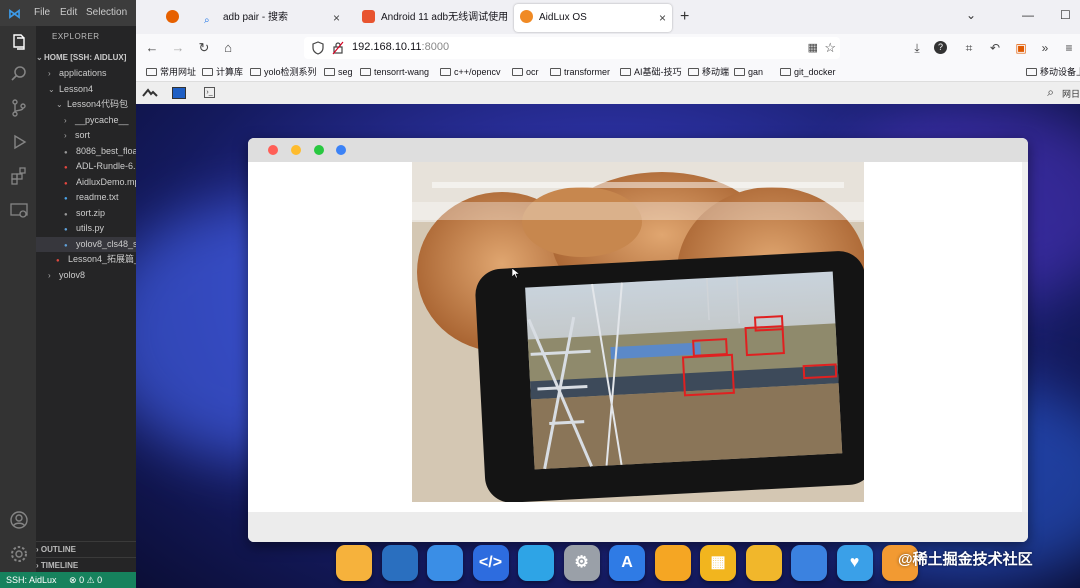 The width and height of the screenshot is (1080, 588). What do you see at coordinates (171, 72) in the screenshot?
I see `bookmark-folder: 常用网址` at bounding box center [171, 72].